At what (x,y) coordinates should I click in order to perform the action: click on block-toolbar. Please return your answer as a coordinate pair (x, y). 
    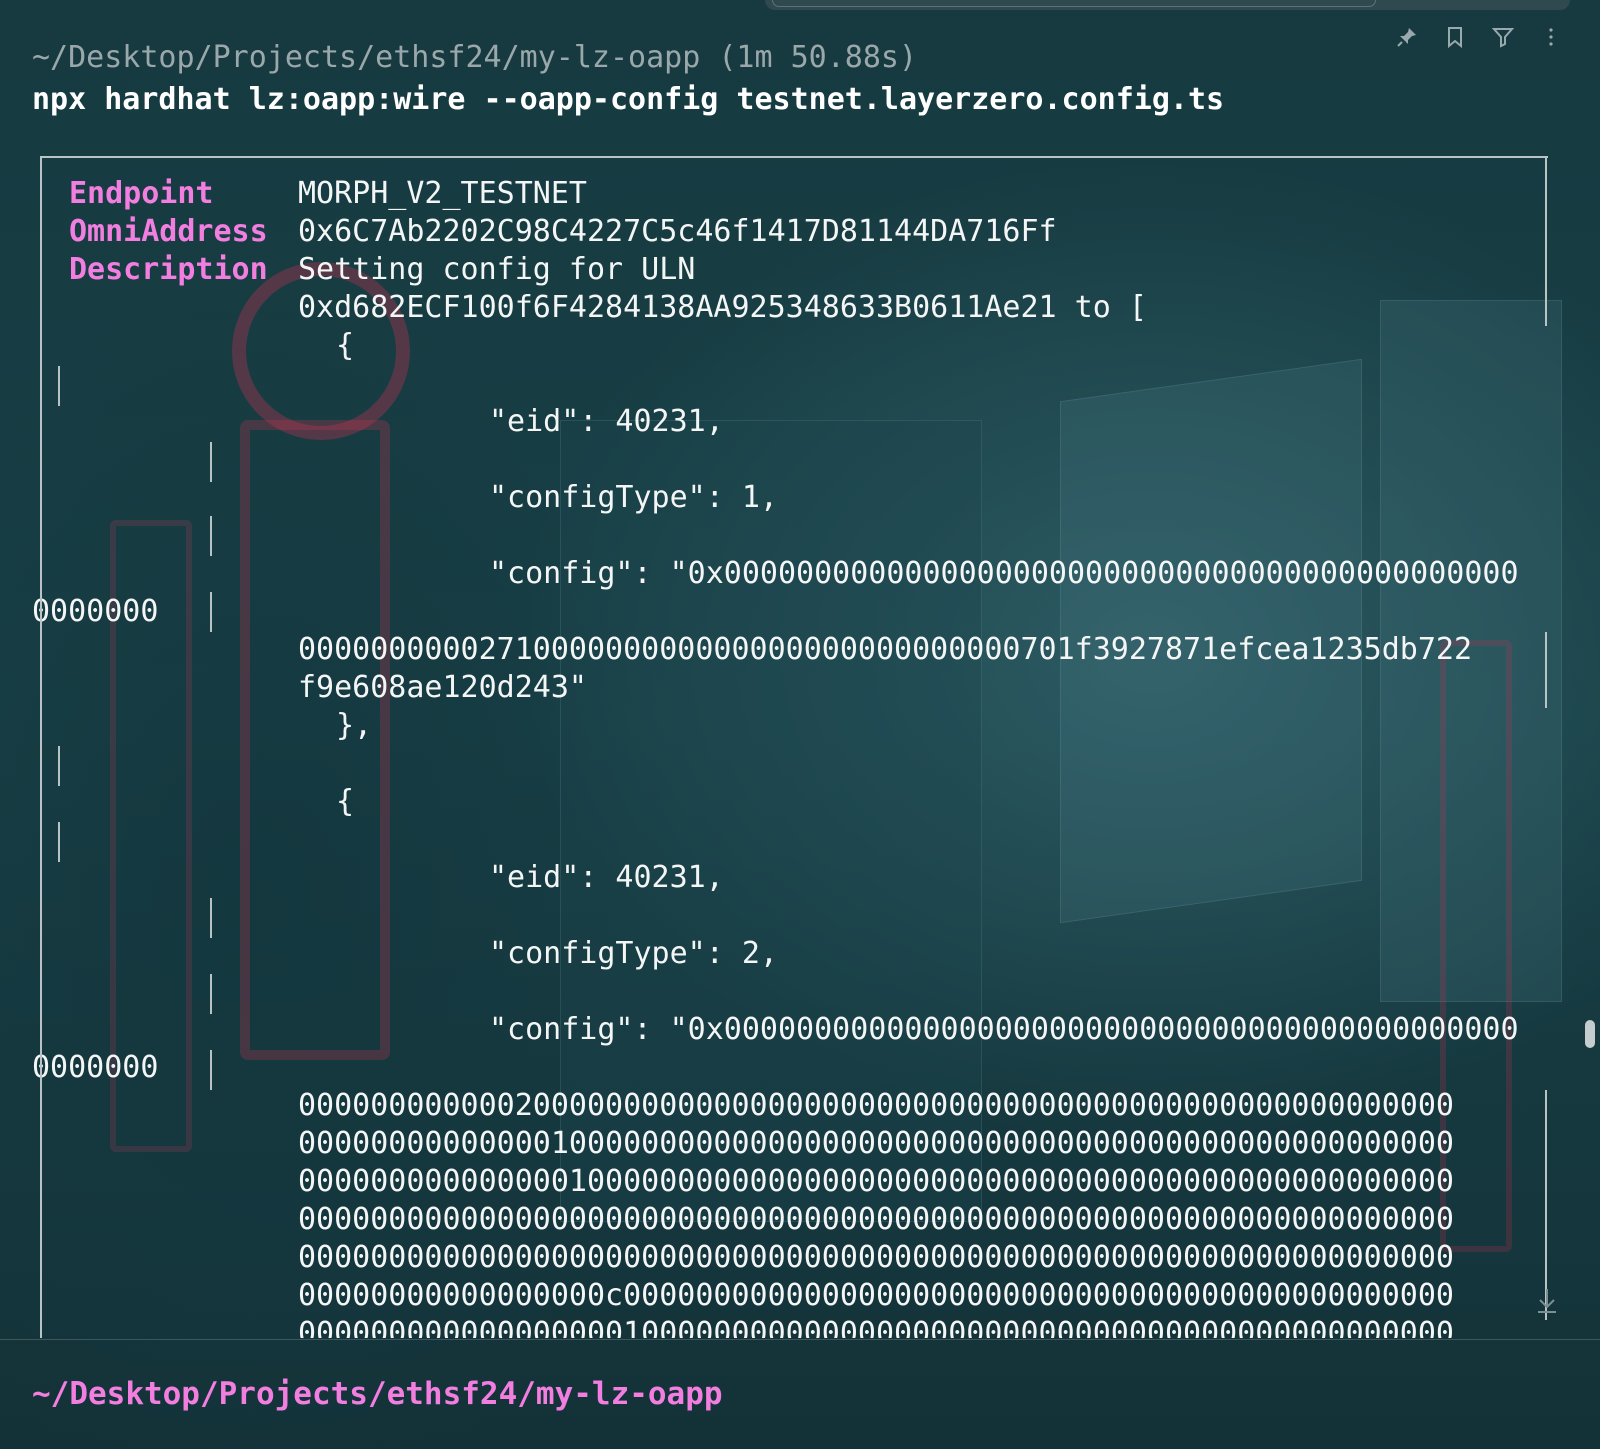
    Looking at the image, I should click on (1479, 37).